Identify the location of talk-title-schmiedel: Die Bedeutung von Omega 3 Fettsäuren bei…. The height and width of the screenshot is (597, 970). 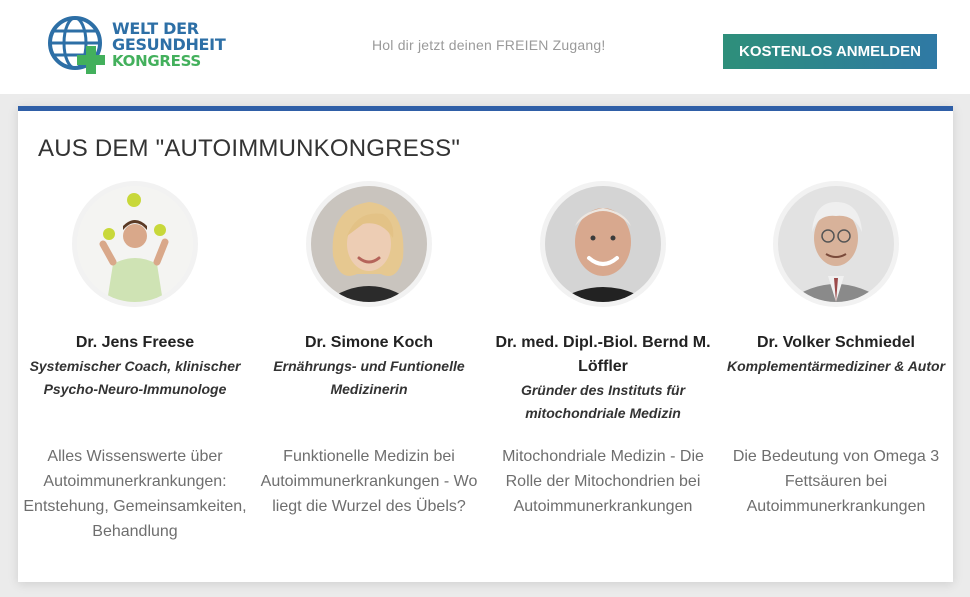
(836, 481).